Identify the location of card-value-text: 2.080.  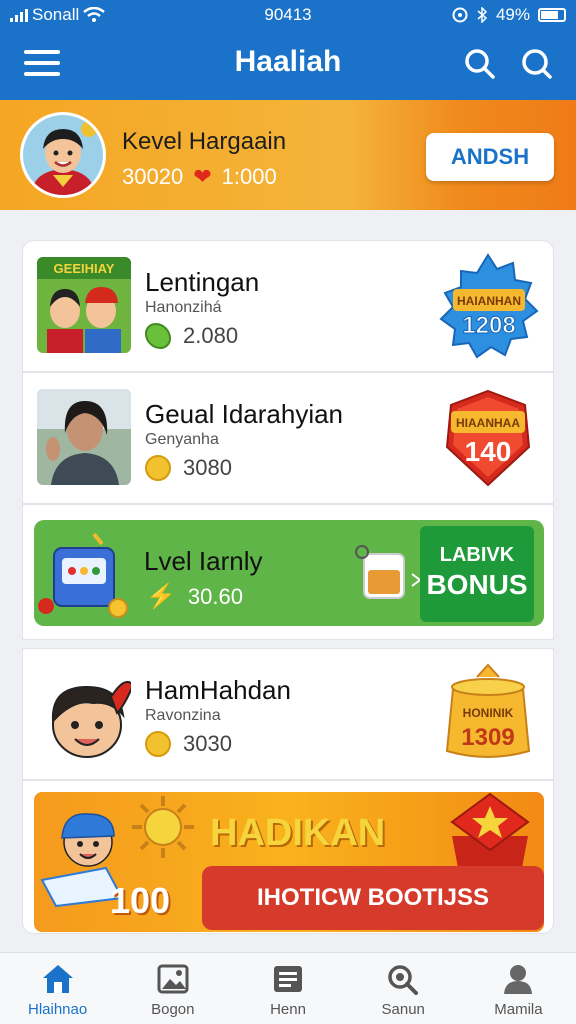
(211, 335).